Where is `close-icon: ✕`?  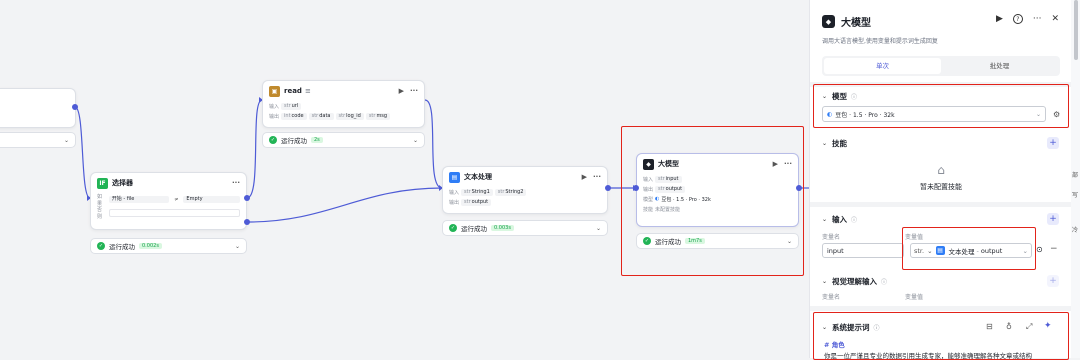 close-icon: ✕ is located at coordinates (1055, 19).